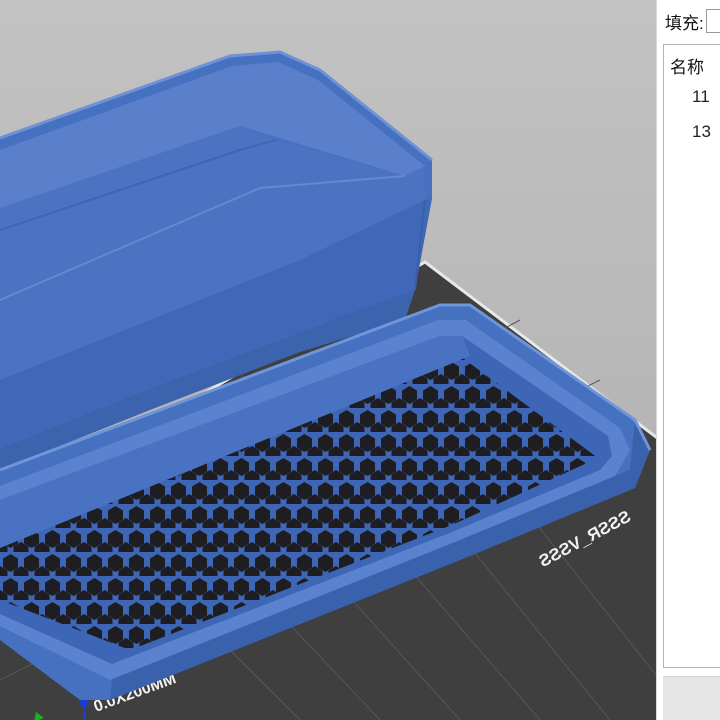 Image resolution: width=720 pixels, height=720 pixels. Describe the element at coordinates (691, 356) in the screenshot. I see `object-list: 名称 11 13` at that location.